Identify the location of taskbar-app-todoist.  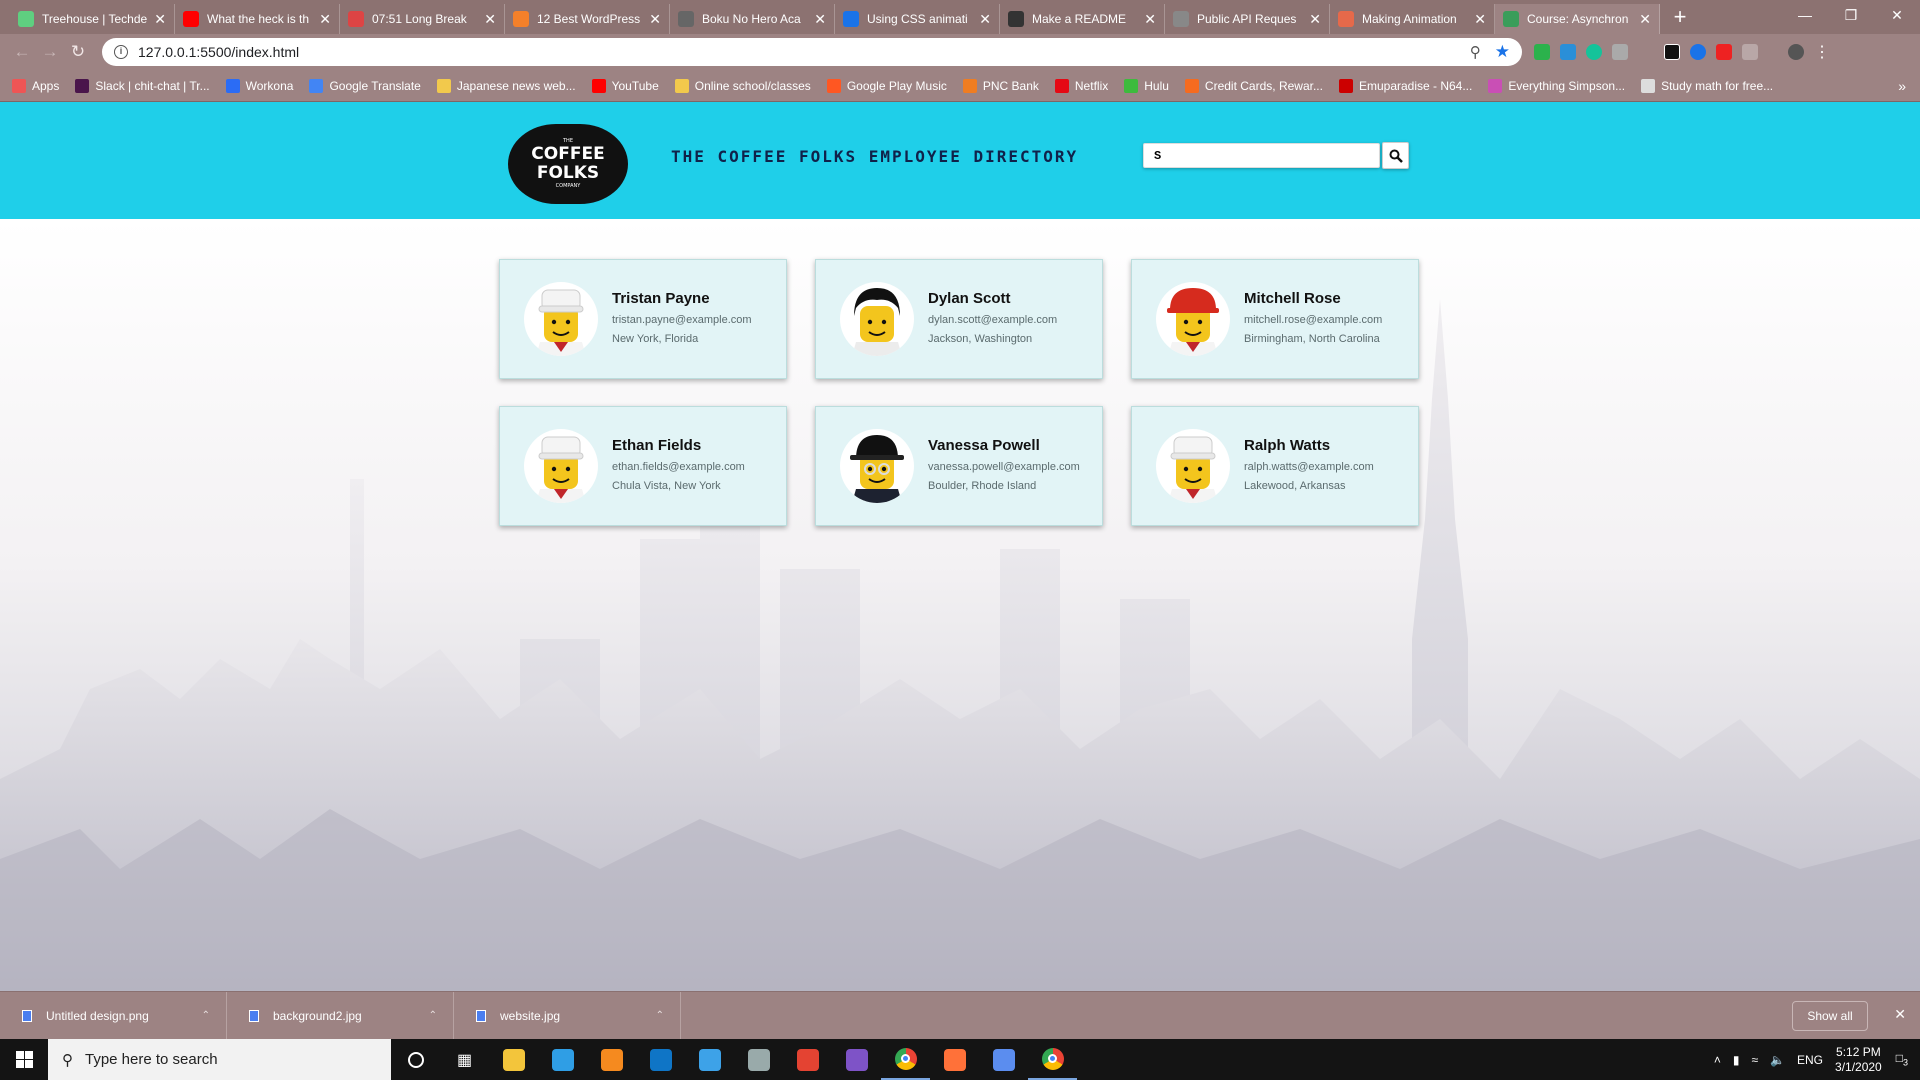
(807, 1059).